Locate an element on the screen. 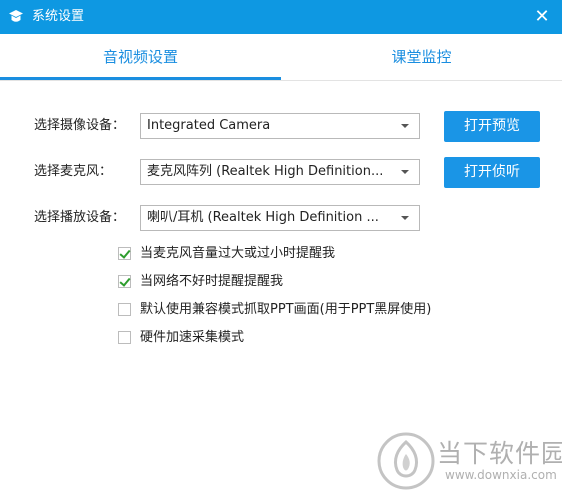 This screenshot has width=562, height=500. tab-classroom-monitoring: 课堂监控 is located at coordinates (421, 57).